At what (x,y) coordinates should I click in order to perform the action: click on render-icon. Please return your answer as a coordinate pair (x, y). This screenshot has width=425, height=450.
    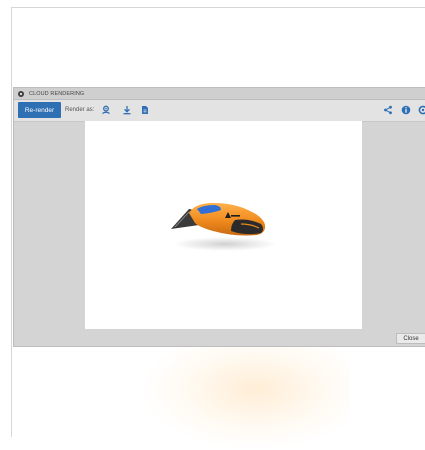
    Looking at the image, I should click on (106, 110).